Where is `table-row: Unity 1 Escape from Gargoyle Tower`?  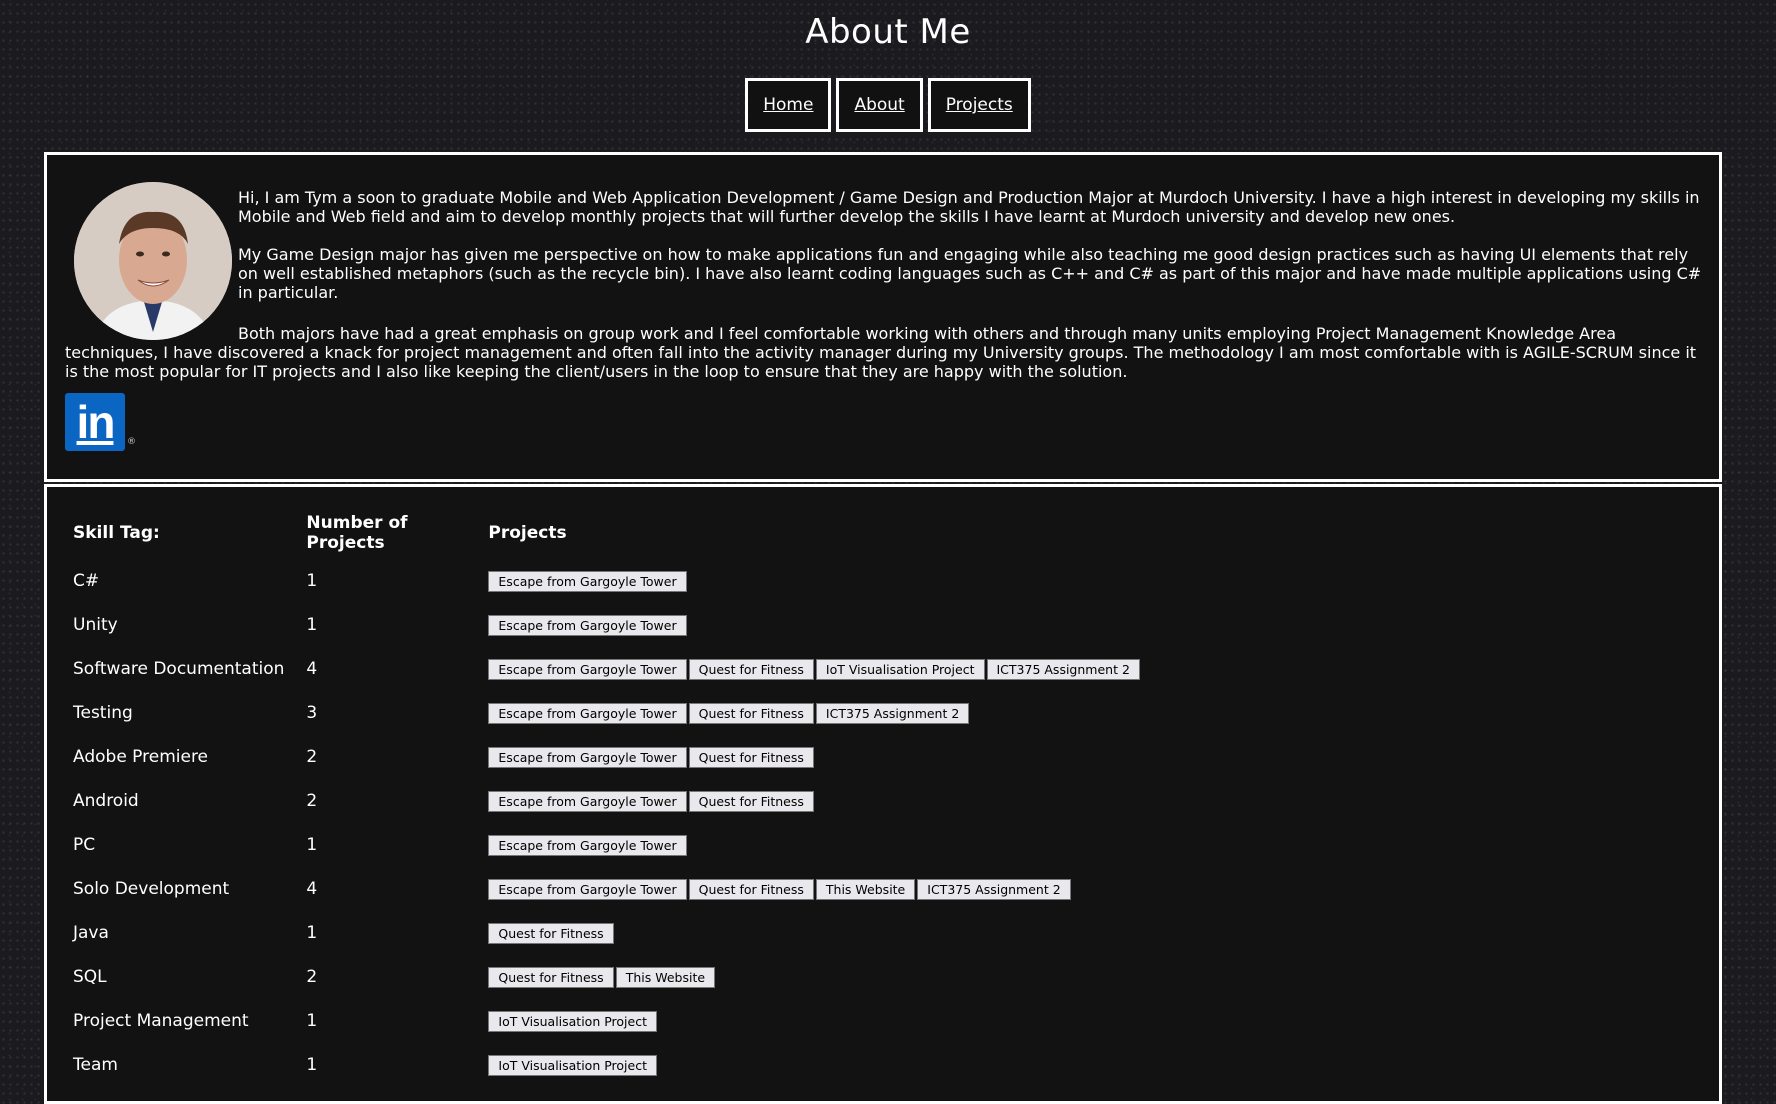 table-row: Unity 1 Escape from Gargoyle Tower is located at coordinates (618, 625).